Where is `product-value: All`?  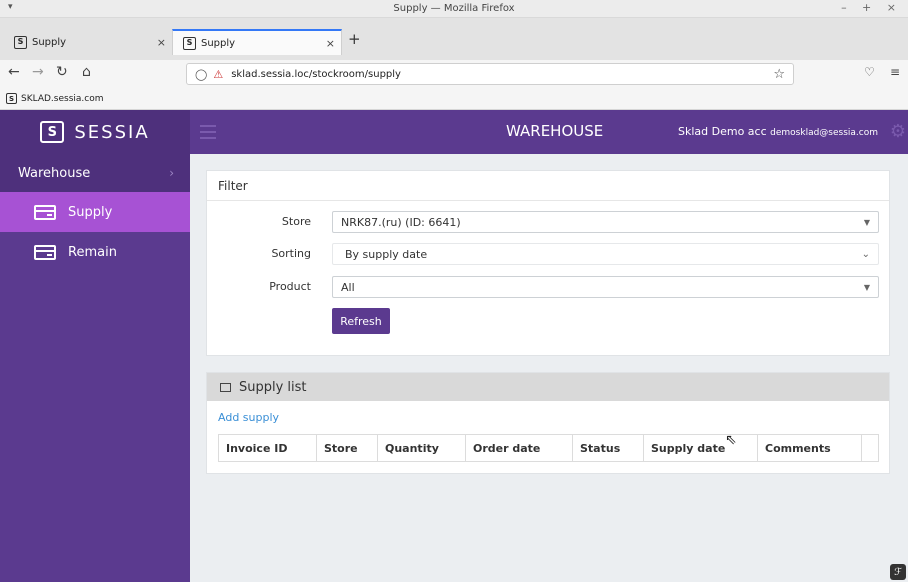
product-value: All is located at coordinates (348, 287).